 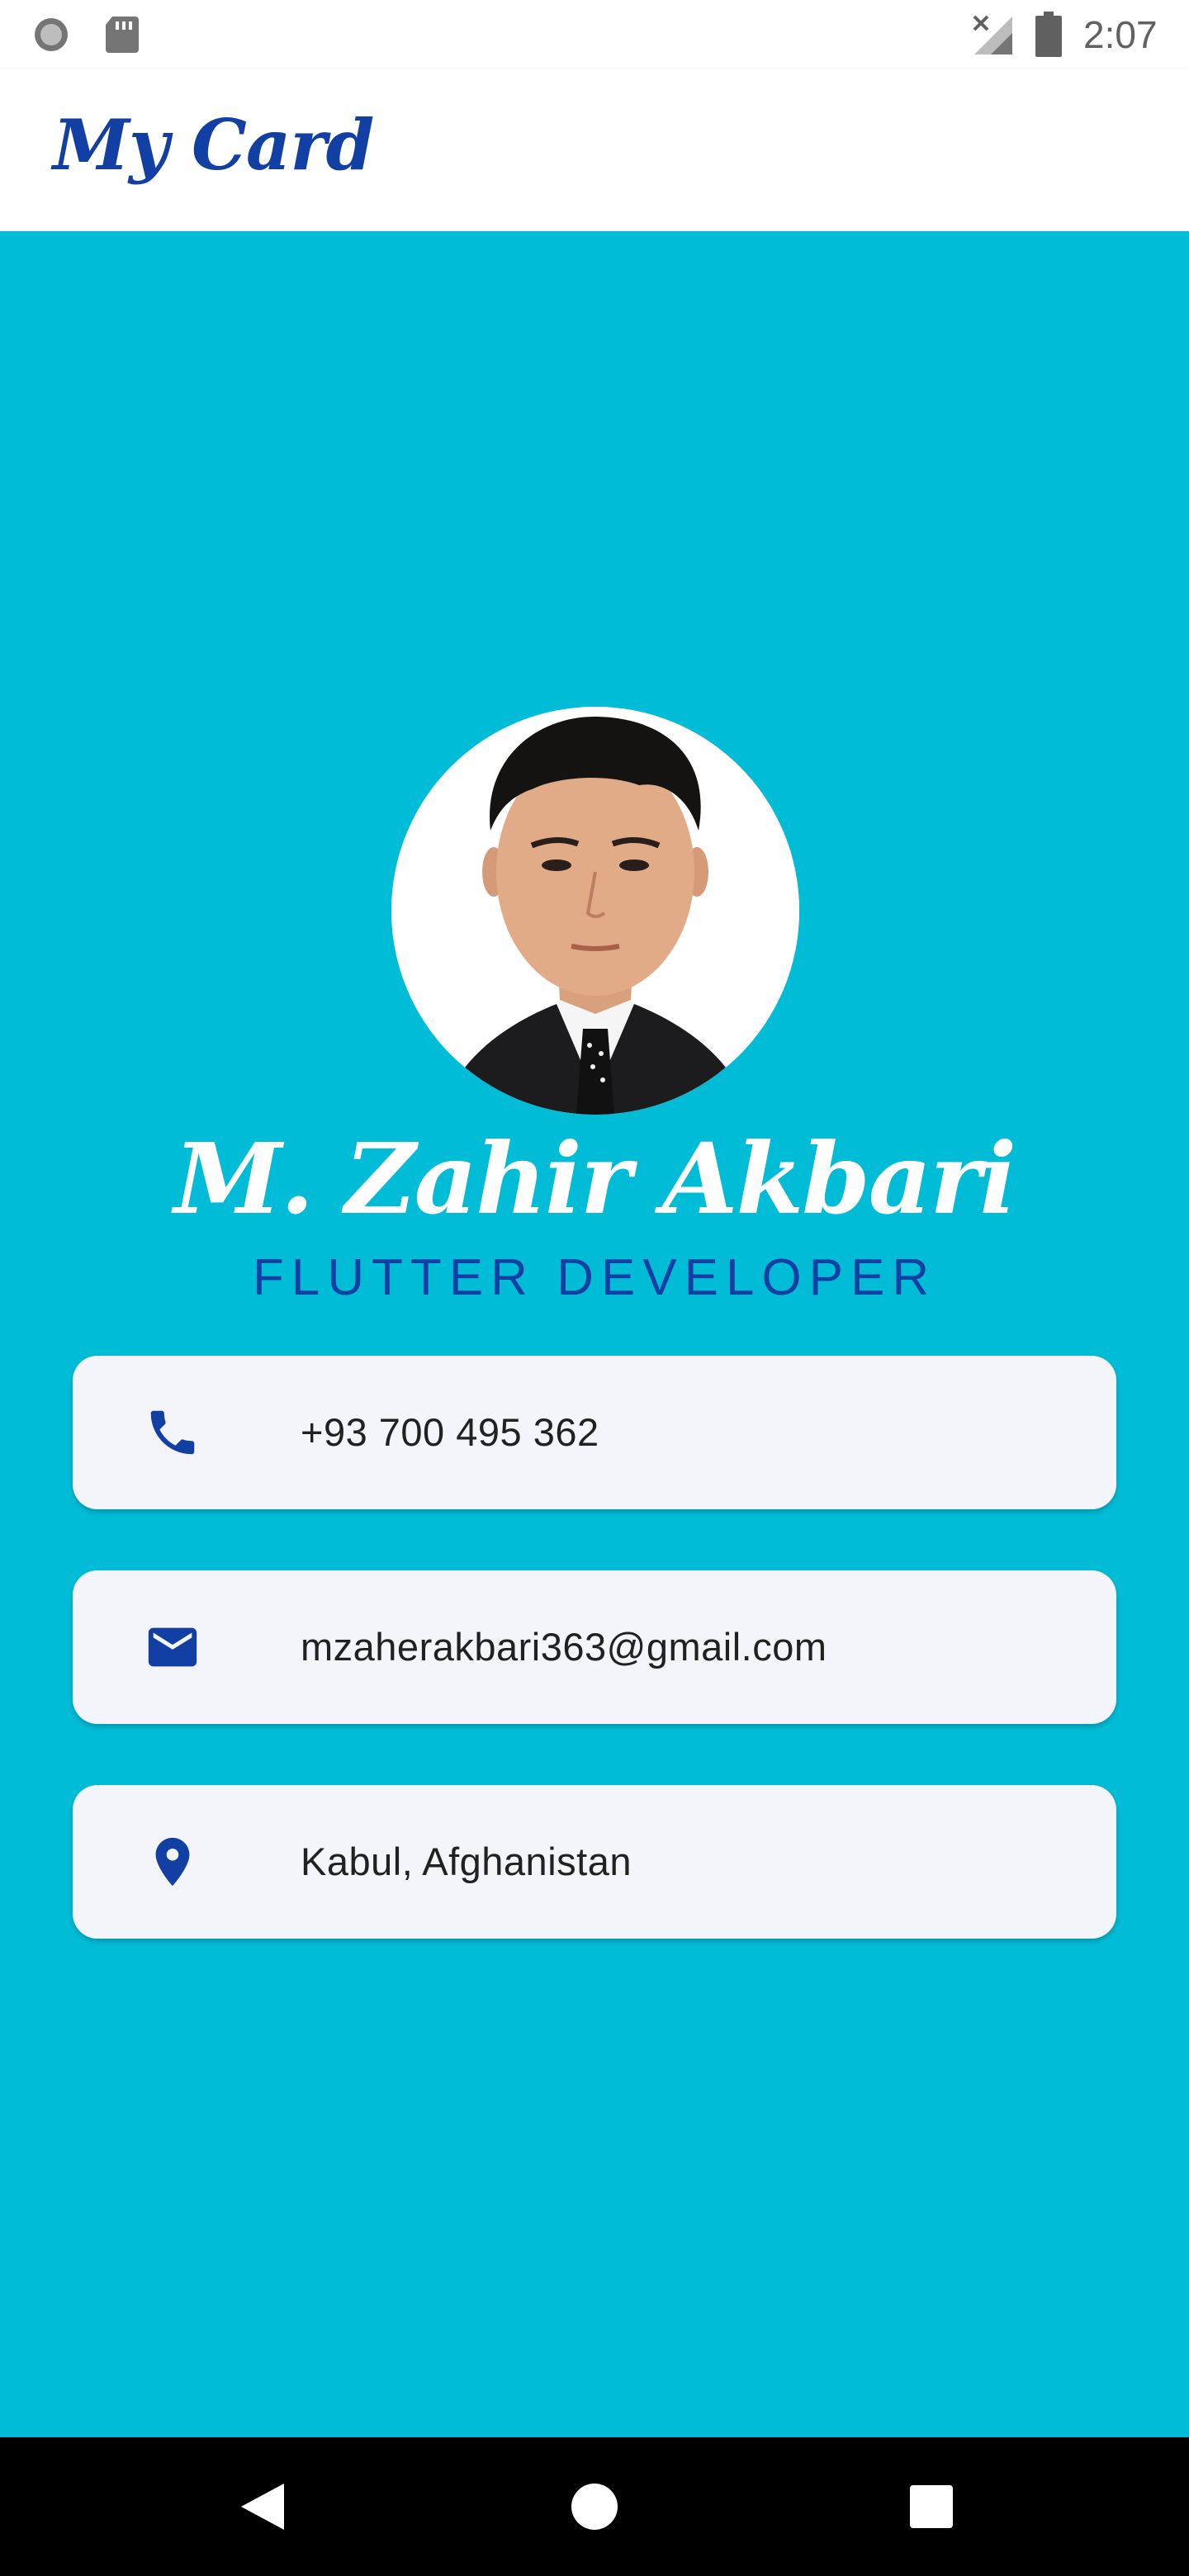 I want to click on contact-card-location: Kabul, Afghanistan, so click(x=594, y=1862).